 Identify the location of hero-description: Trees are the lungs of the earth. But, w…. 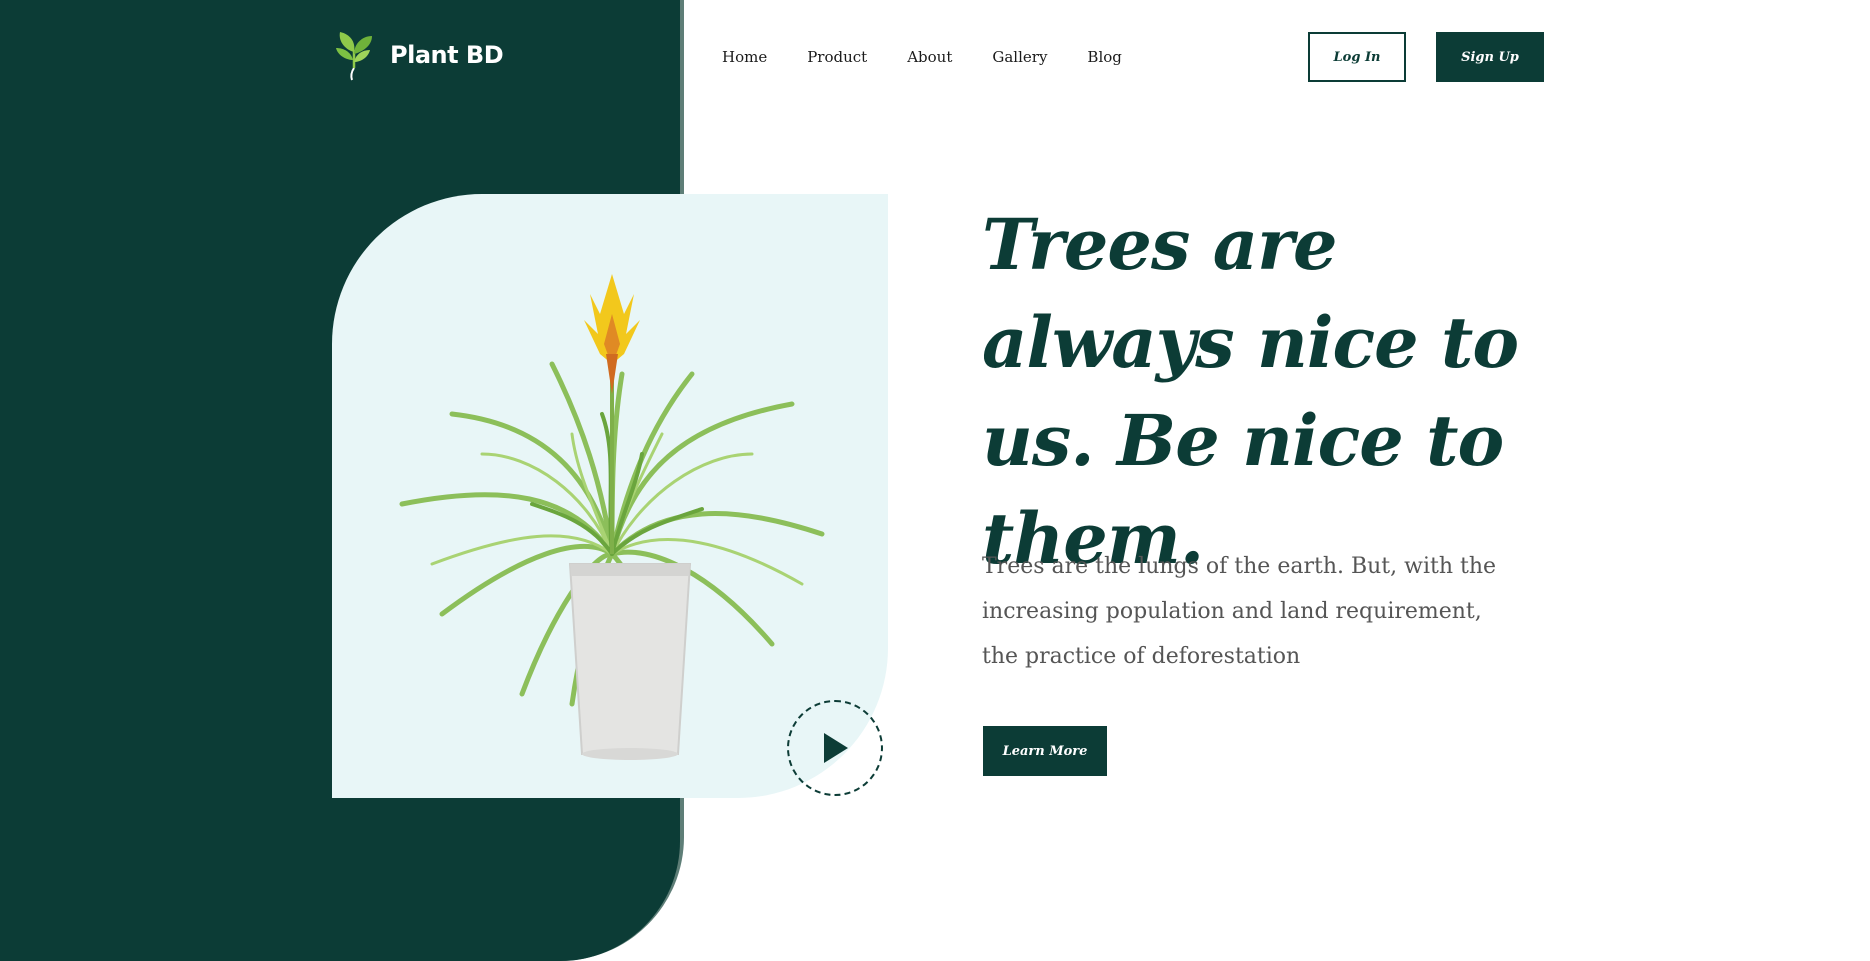
(1239, 611).